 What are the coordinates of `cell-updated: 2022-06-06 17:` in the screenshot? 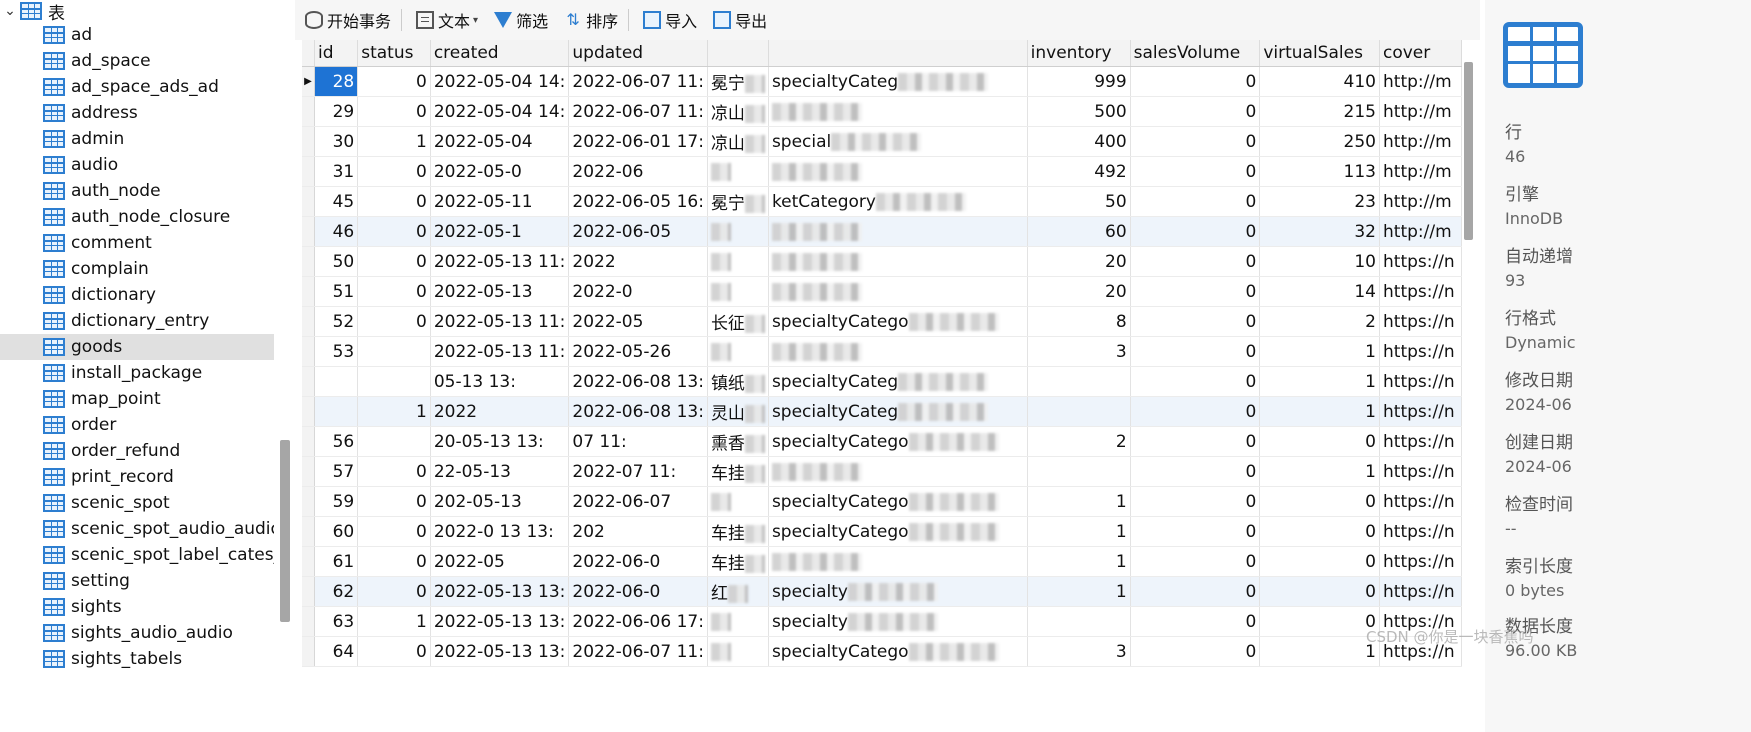 It's located at (638, 621).